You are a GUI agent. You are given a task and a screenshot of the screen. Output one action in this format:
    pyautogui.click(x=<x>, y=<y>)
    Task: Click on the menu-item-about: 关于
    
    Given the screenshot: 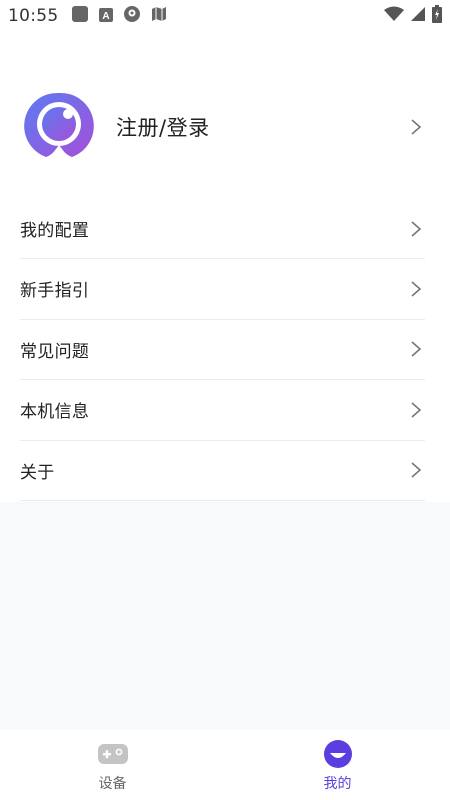 What is the action you would take?
    pyautogui.click(x=222, y=471)
    